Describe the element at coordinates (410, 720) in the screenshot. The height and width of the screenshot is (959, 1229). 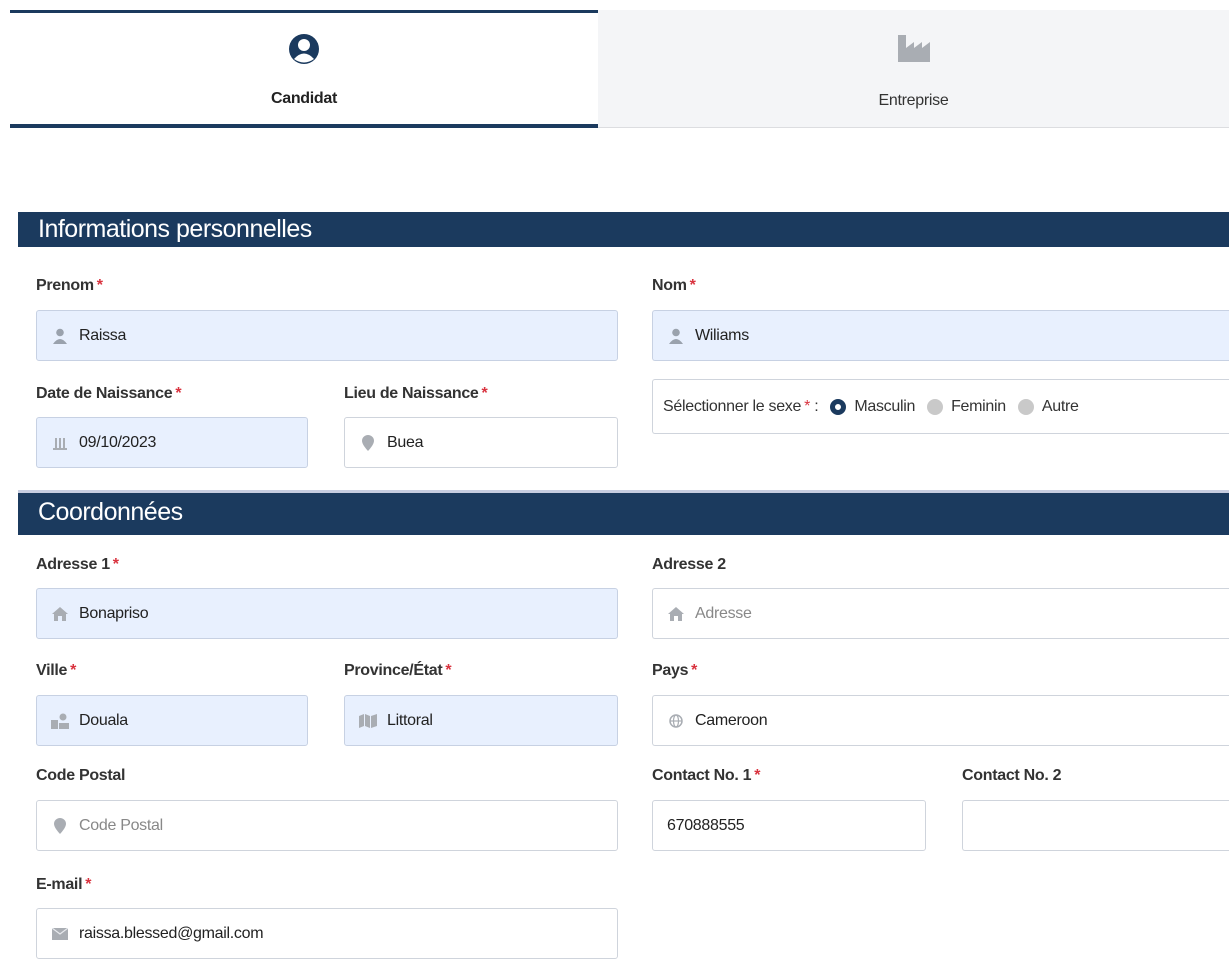
I see `province-value: Littoral` at that location.